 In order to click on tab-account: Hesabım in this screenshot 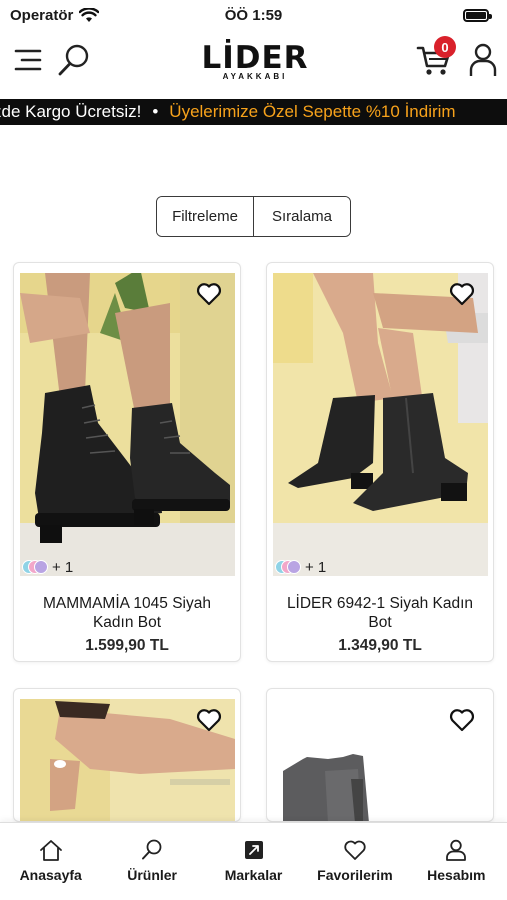, I will do `click(456, 861)`.